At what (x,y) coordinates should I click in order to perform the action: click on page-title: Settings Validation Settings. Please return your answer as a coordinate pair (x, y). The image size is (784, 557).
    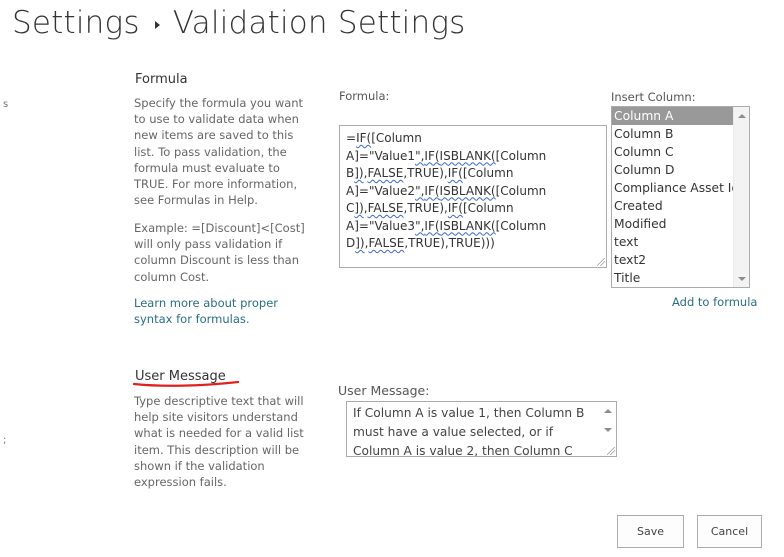
    Looking at the image, I should click on (239, 23).